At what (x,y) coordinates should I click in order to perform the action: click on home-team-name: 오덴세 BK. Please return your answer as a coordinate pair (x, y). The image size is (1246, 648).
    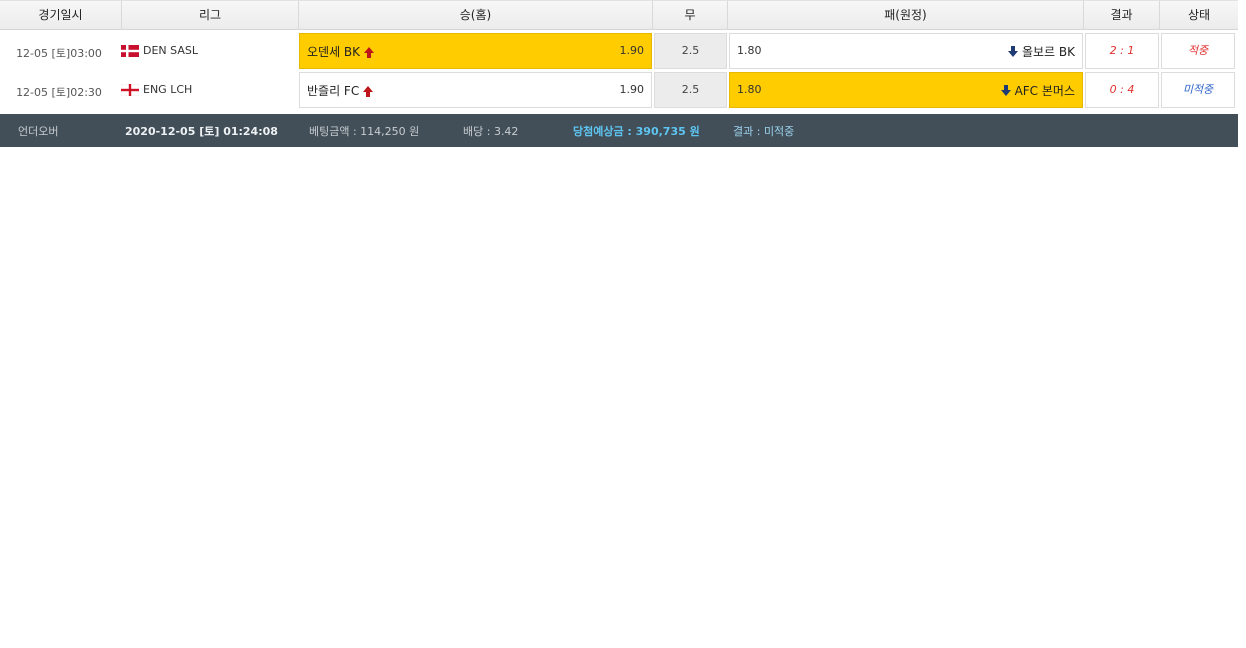
    Looking at the image, I should click on (334, 52).